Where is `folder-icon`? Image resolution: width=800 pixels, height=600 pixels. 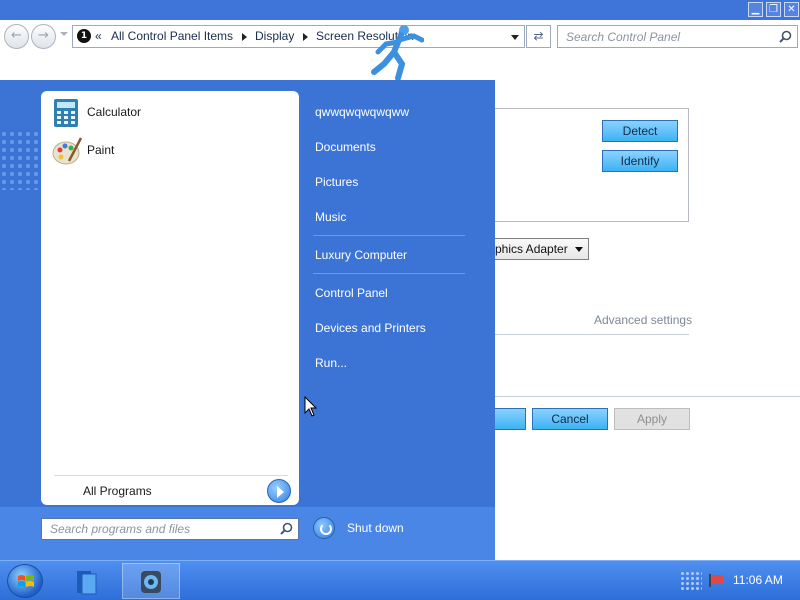
folder-icon is located at coordinates (87, 583).